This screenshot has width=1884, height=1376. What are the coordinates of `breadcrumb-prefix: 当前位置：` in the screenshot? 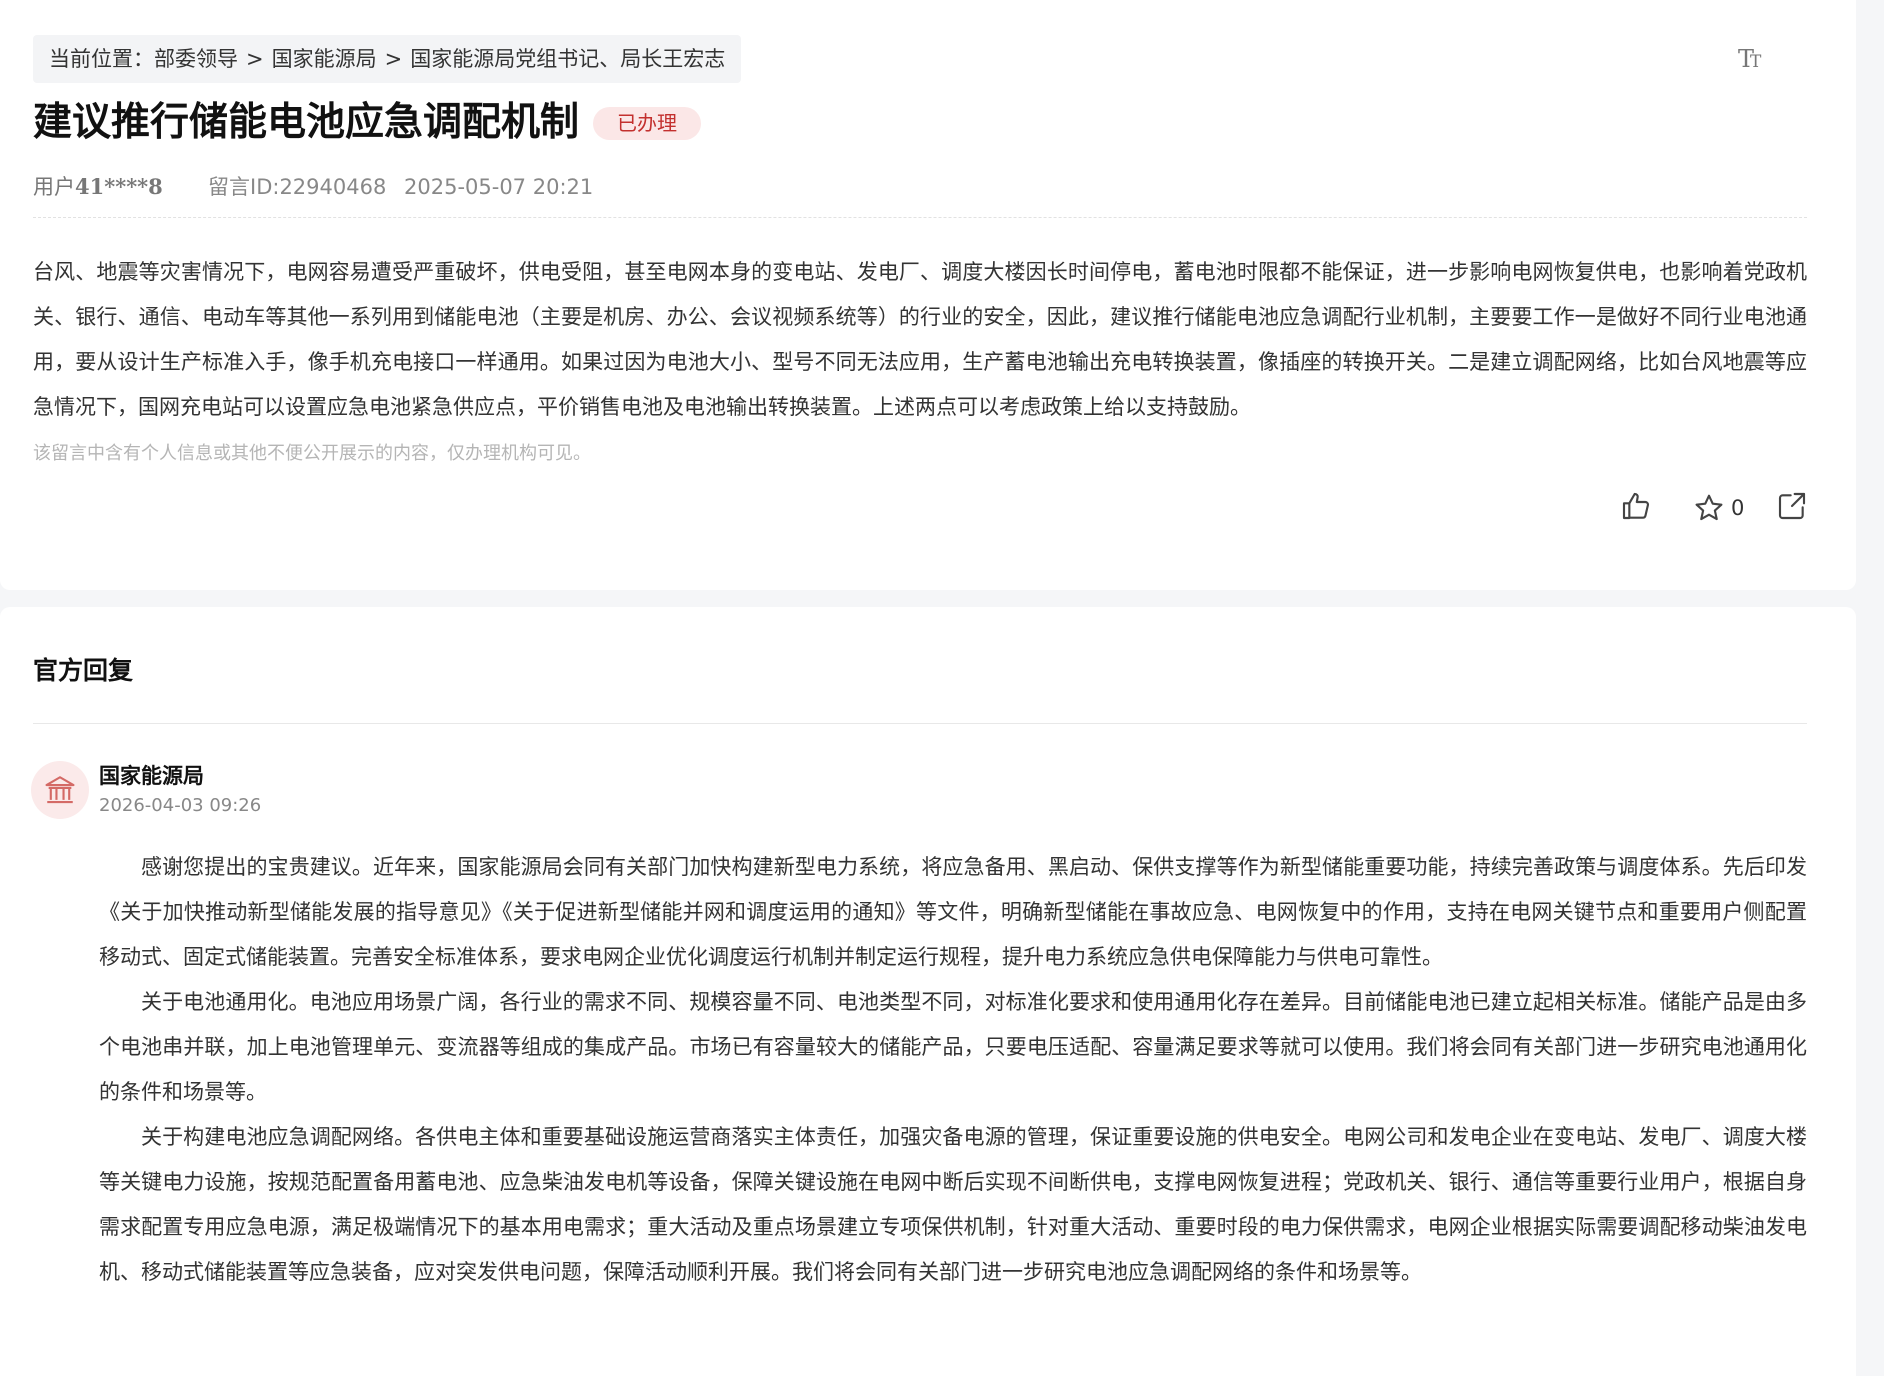 It's located at (101, 59).